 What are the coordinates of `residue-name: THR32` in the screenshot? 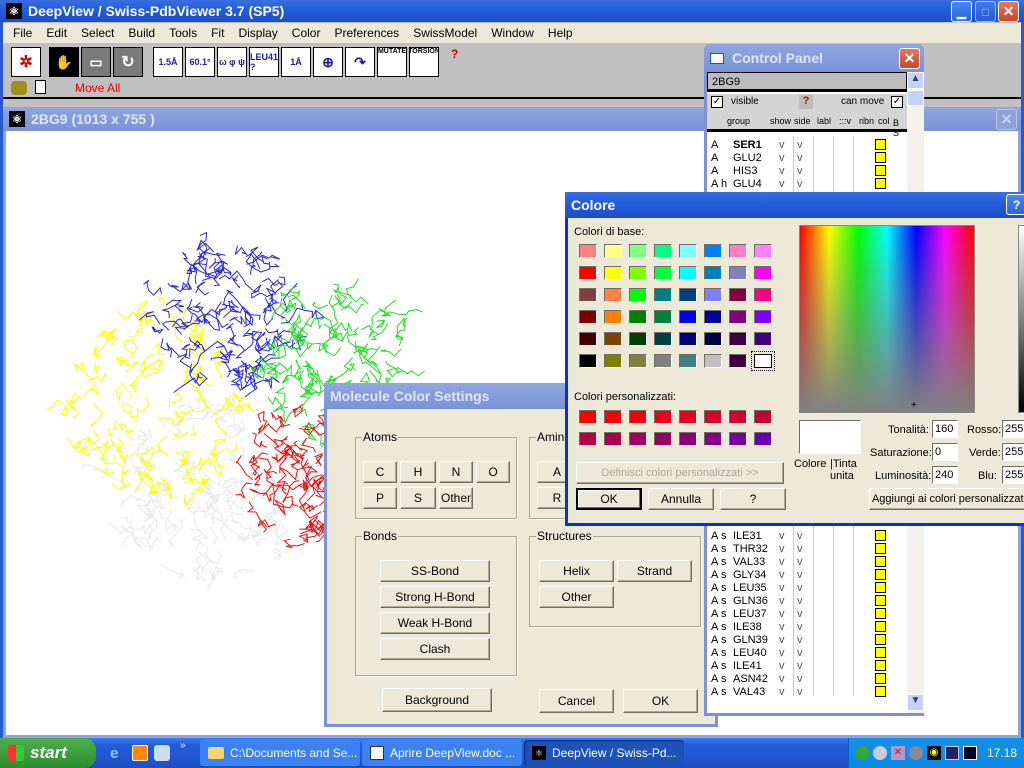 It's located at (756, 549).